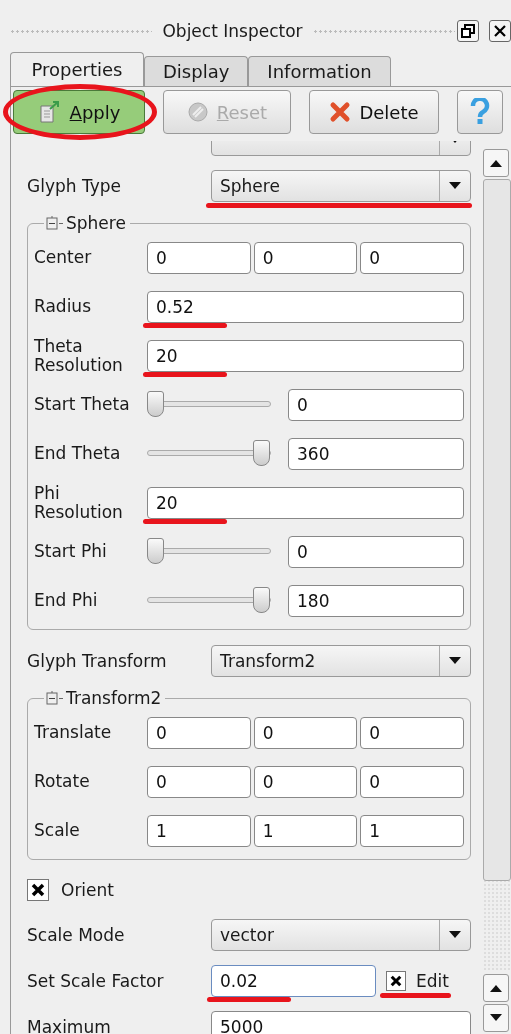 The image size is (511, 1034). Describe the element at coordinates (71, 551) in the screenshot. I see `property-label: Start Phi` at that location.